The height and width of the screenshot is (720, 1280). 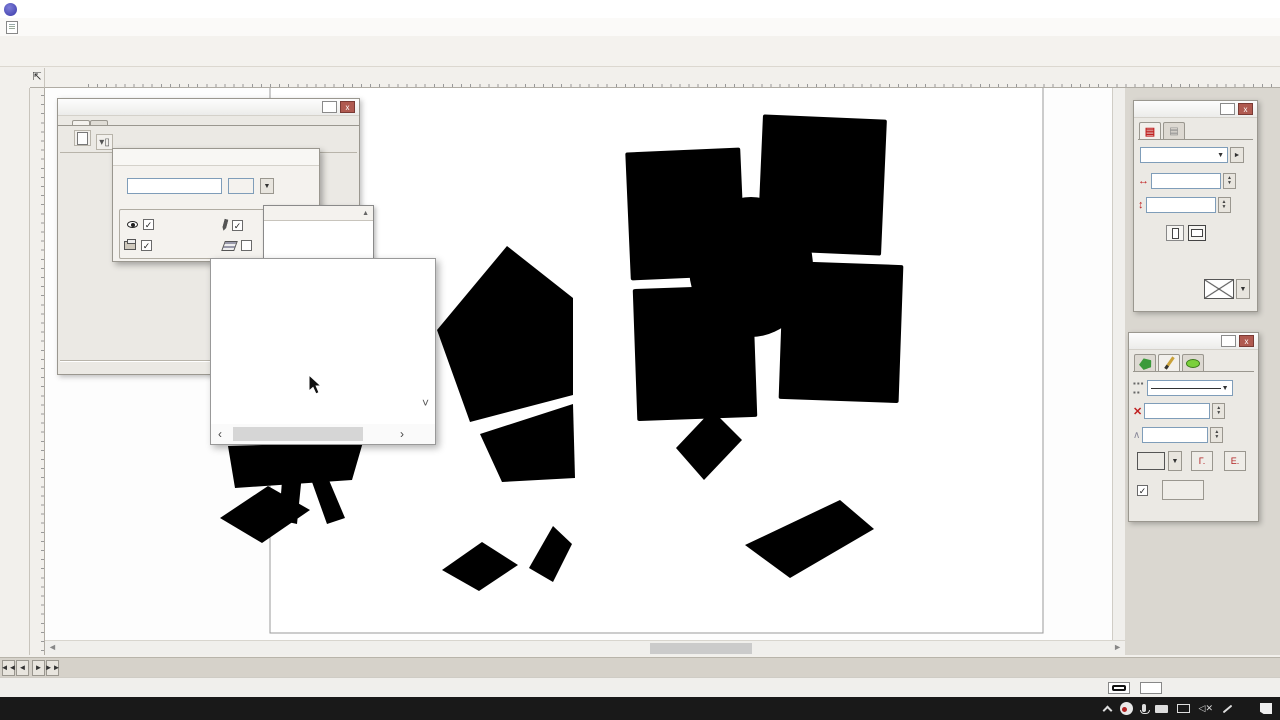 I want to click on stroke-color-dropdown: ▼, so click(x=1175, y=461).